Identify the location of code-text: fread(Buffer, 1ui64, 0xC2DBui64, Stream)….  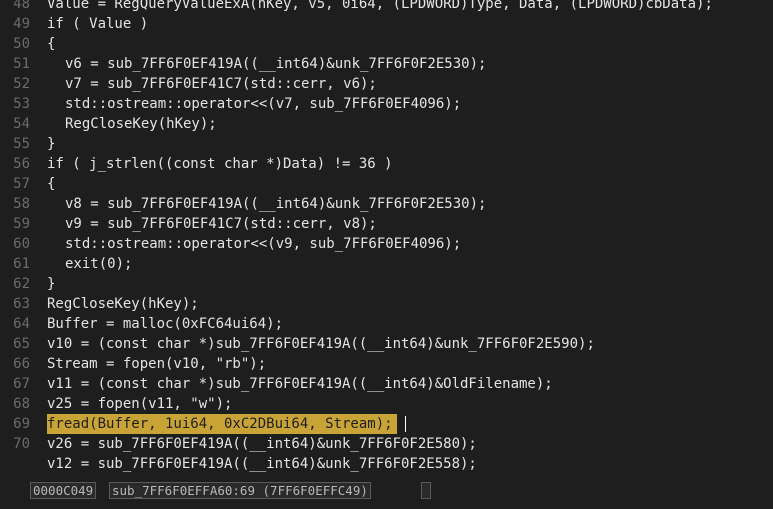
(222, 424).